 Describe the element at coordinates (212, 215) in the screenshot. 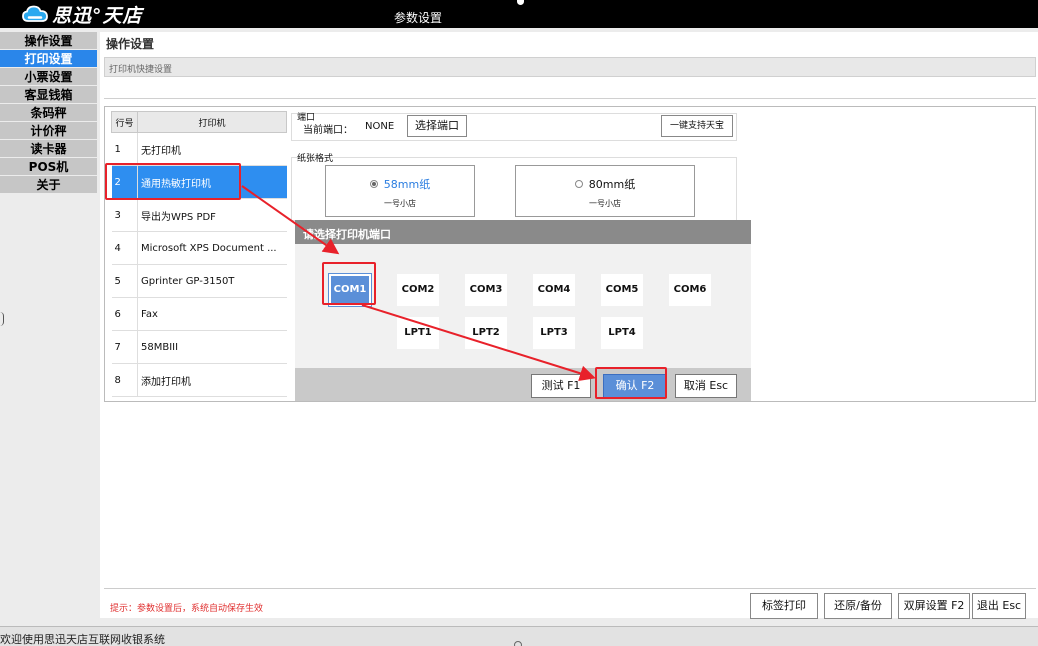

I see `printer-name: 导出为WPS PDF` at that location.